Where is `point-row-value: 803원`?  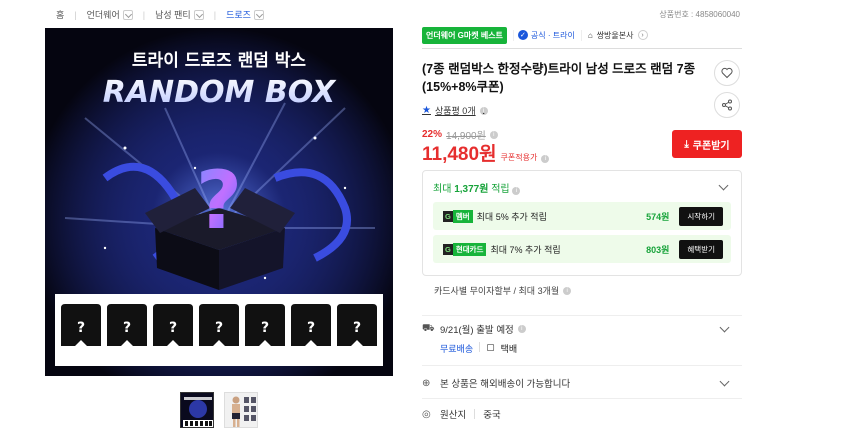 point-row-value: 803원 is located at coordinates (658, 249).